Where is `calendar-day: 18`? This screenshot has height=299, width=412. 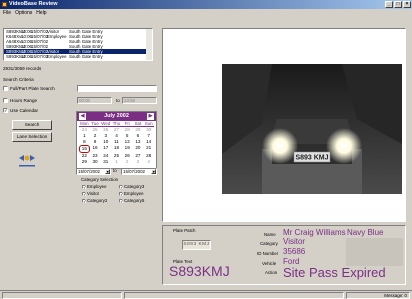
calendar-day: 18 is located at coordinates (116, 149).